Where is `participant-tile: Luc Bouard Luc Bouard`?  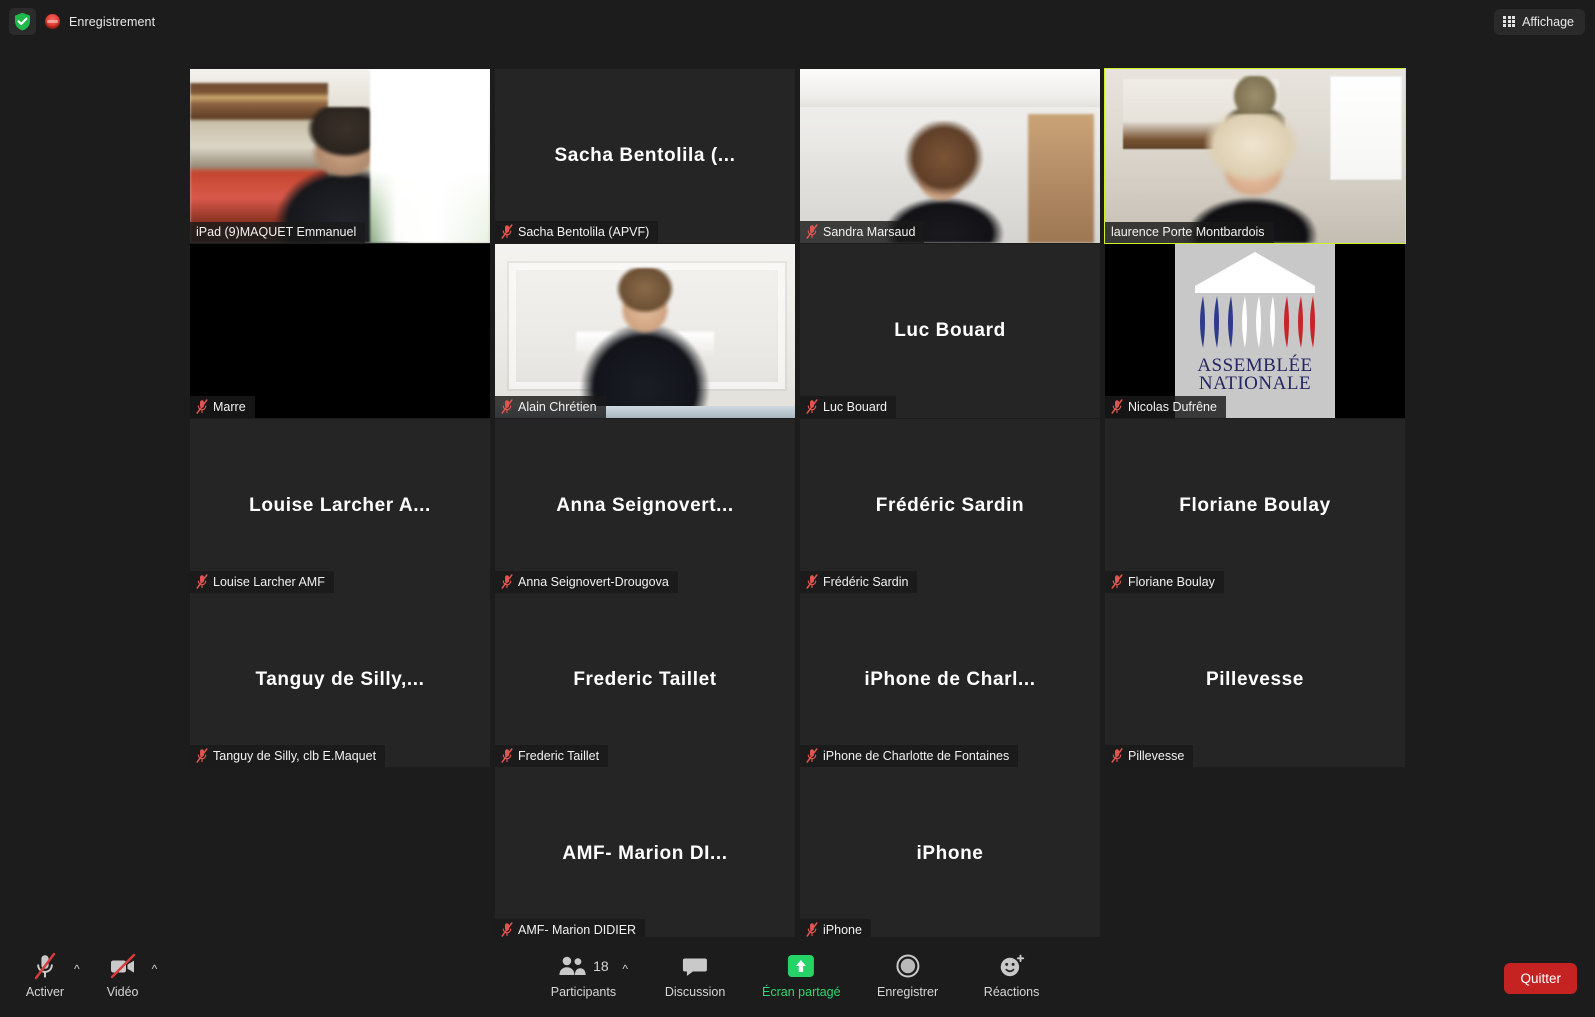
participant-tile: Luc Bouard Luc Bouard is located at coordinates (950, 331).